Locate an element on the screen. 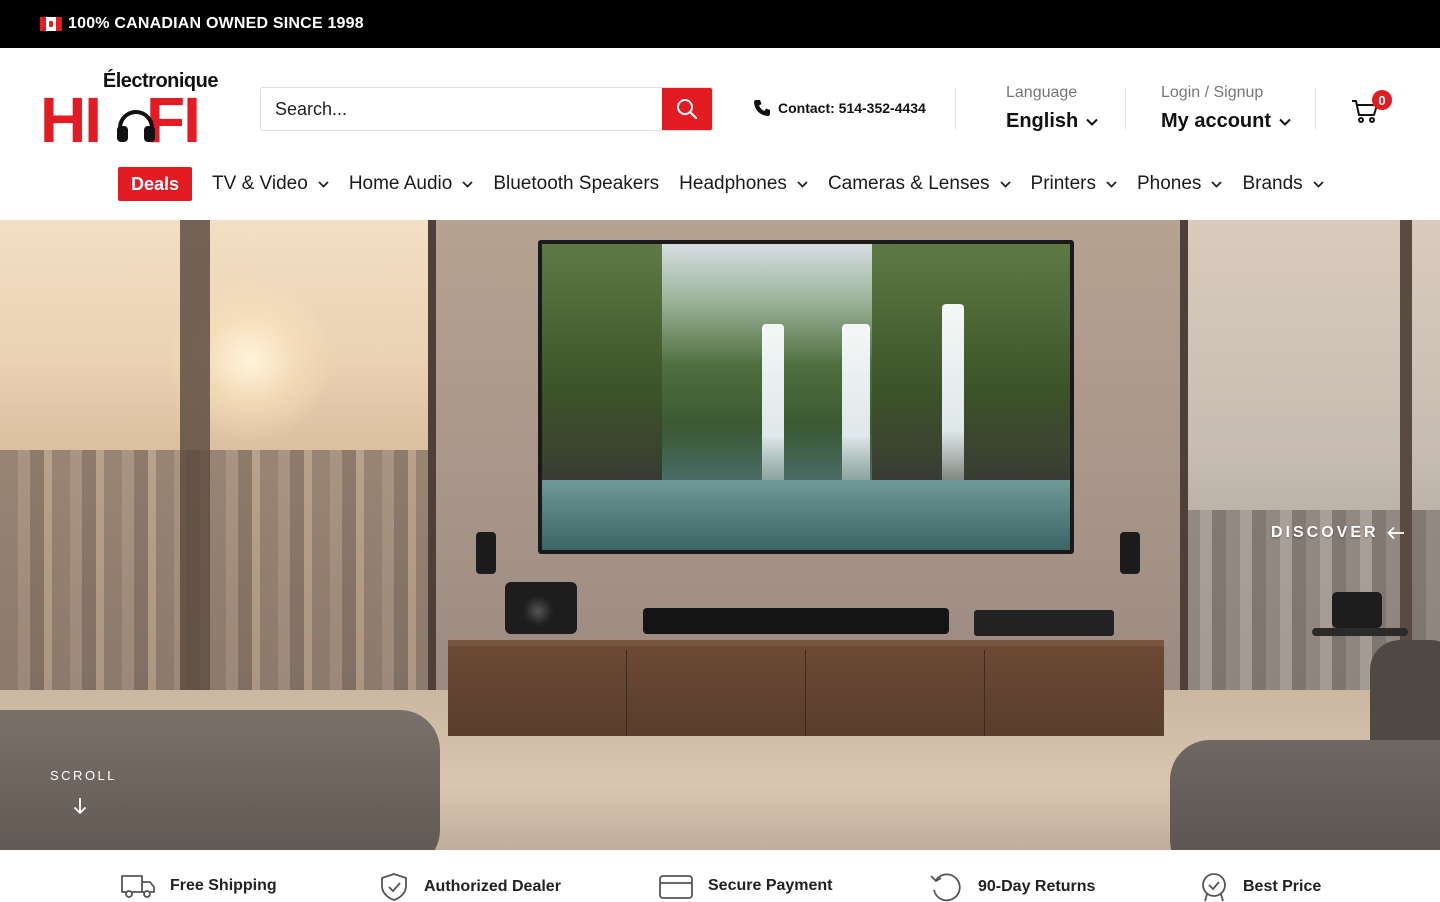 The image size is (1440, 902). hero-camera is located at coordinates (541, 608).